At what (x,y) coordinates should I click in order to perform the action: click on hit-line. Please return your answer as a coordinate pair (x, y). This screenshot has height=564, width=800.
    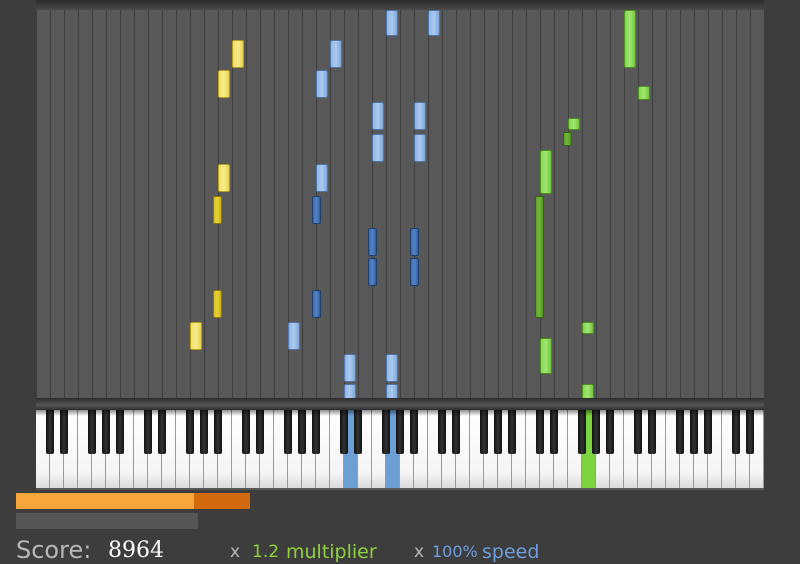
    Looking at the image, I should click on (400, 404).